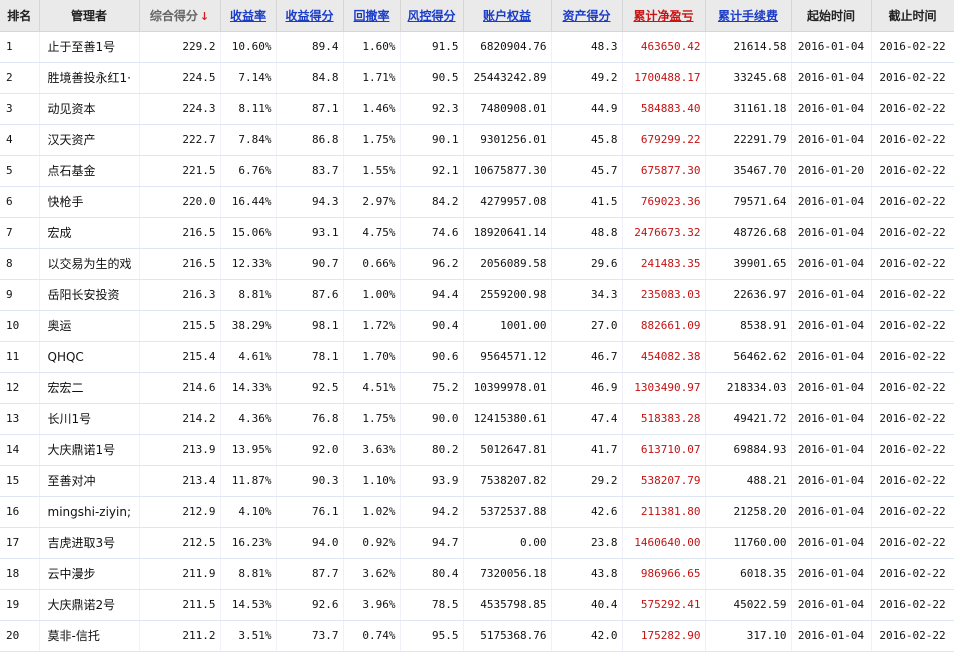 This screenshot has height=652, width=954. I want to click on cell-return-rate: 14.53%, so click(248, 605).